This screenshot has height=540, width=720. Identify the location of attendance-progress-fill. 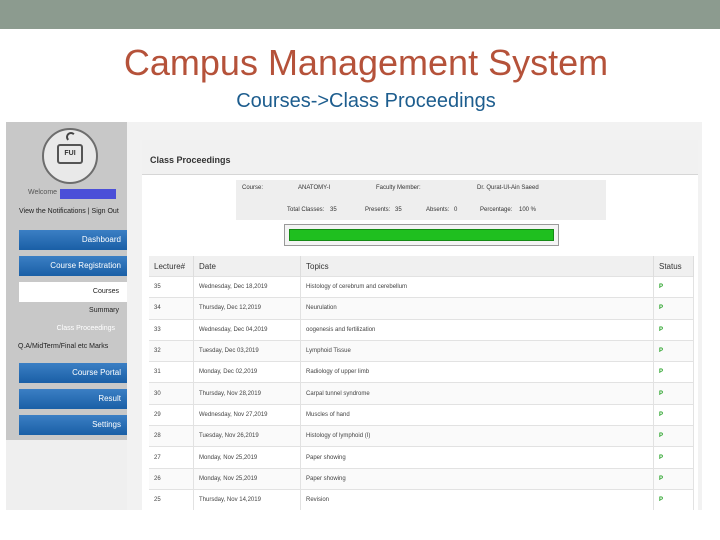
(421, 235).